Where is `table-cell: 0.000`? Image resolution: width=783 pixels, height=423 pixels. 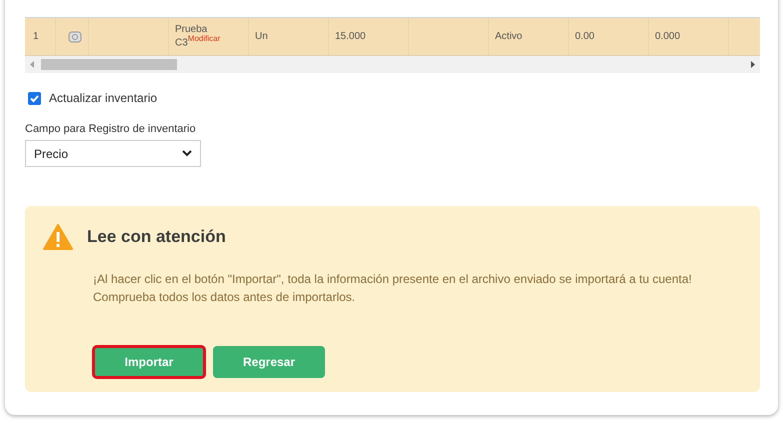 table-cell: 0.000 is located at coordinates (667, 36).